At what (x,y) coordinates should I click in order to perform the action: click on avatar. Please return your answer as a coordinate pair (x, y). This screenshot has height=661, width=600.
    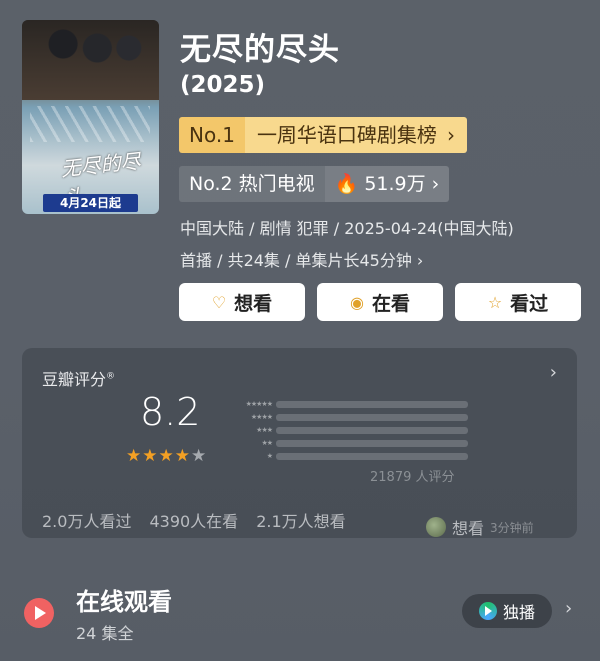
    Looking at the image, I should click on (436, 527).